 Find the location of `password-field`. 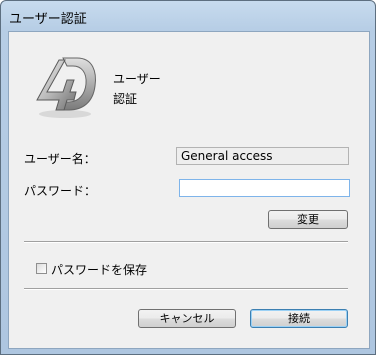

password-field is located at coordinates (264, 188).